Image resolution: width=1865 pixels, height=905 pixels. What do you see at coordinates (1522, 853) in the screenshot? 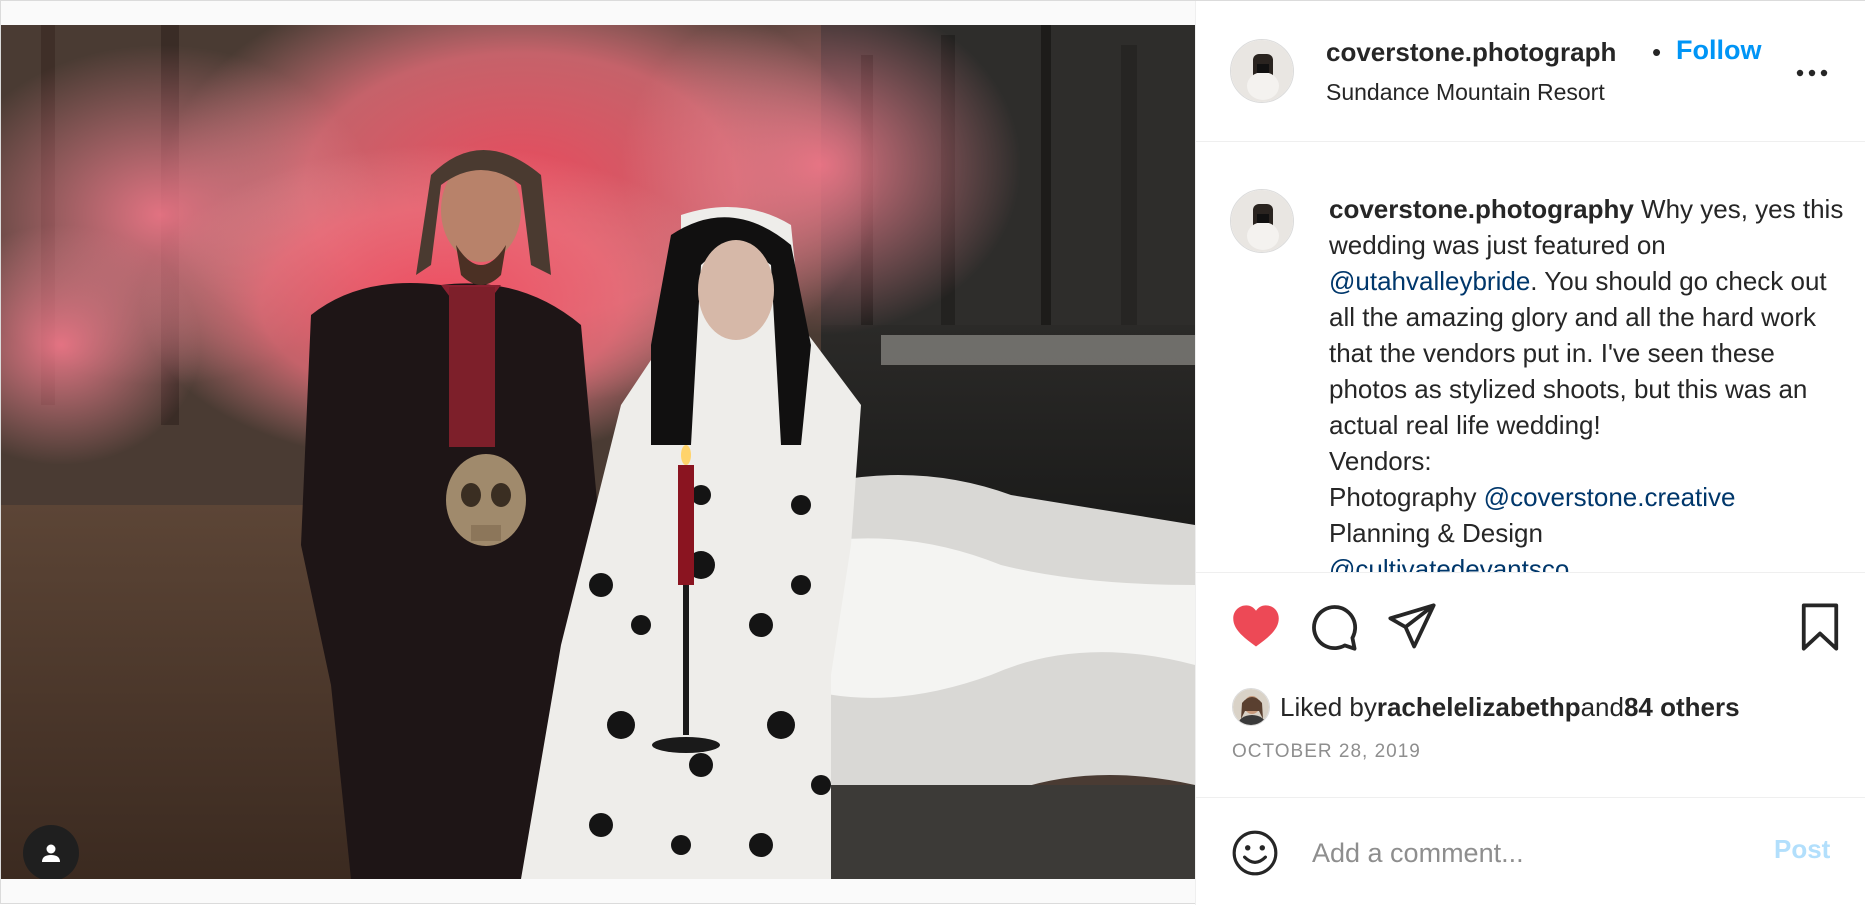
I see `comment-input` at bounding box center [1522, 853].